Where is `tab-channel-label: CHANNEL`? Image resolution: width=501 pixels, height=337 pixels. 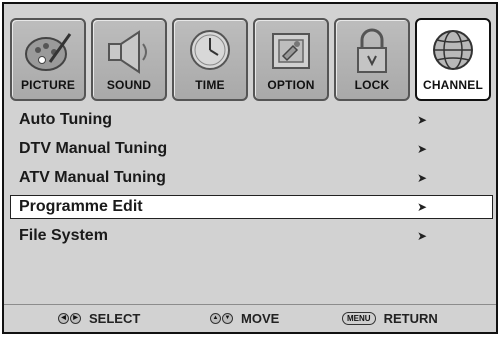 tab-channel-label: CHANNEL is located at coordinates (453, 85).